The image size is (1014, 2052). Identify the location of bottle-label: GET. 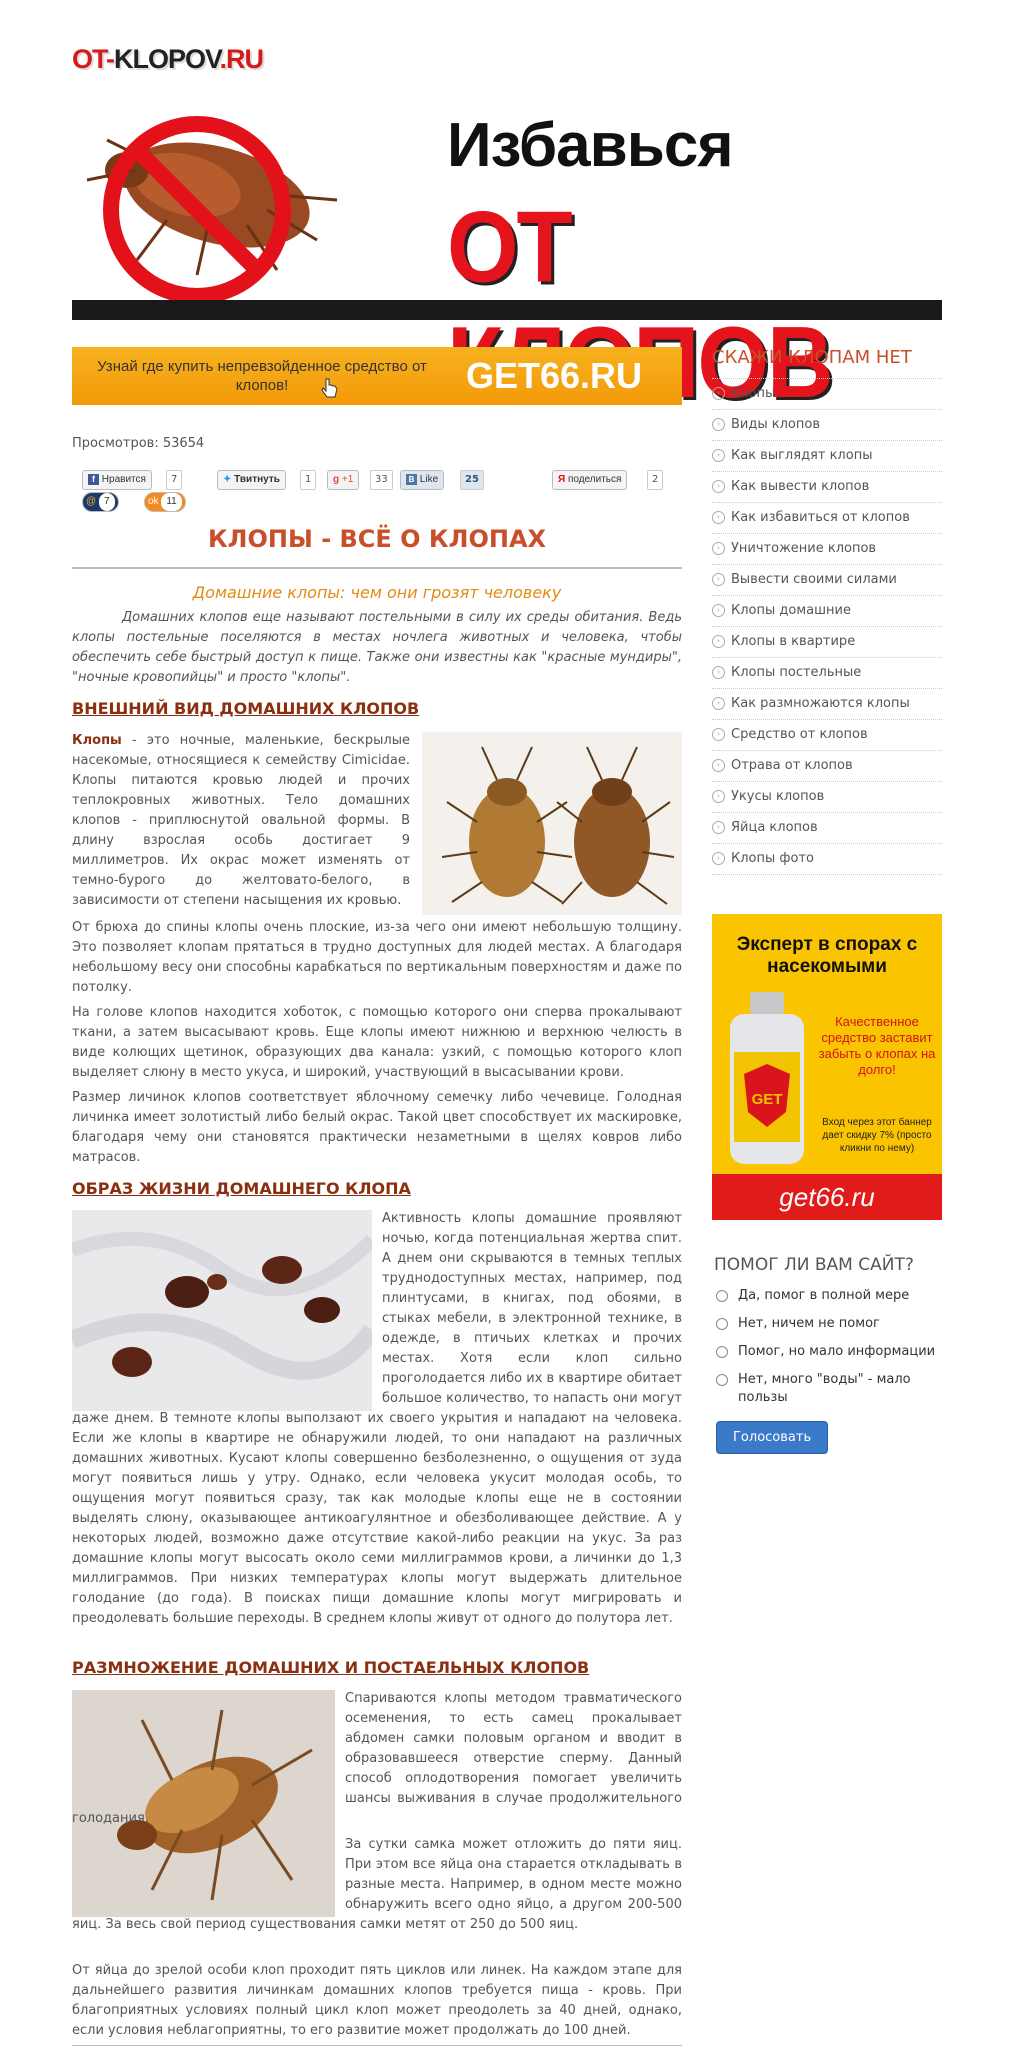
(767, 1099).